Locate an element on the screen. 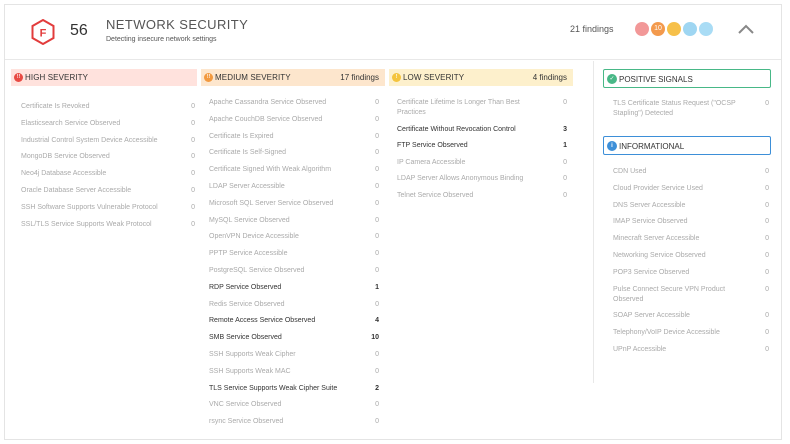 The width and height of the screenshot is (790, 444). informational-finding-row: SOAP Server Accessible 0 is located at coordinates (691, 317).